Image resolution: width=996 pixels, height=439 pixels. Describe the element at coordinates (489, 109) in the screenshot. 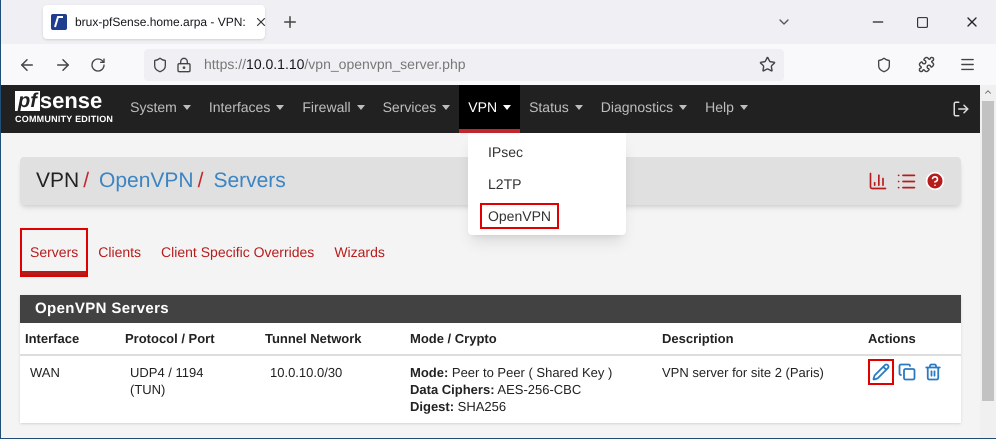

I see `nav-menu-item: VPN` at that location.